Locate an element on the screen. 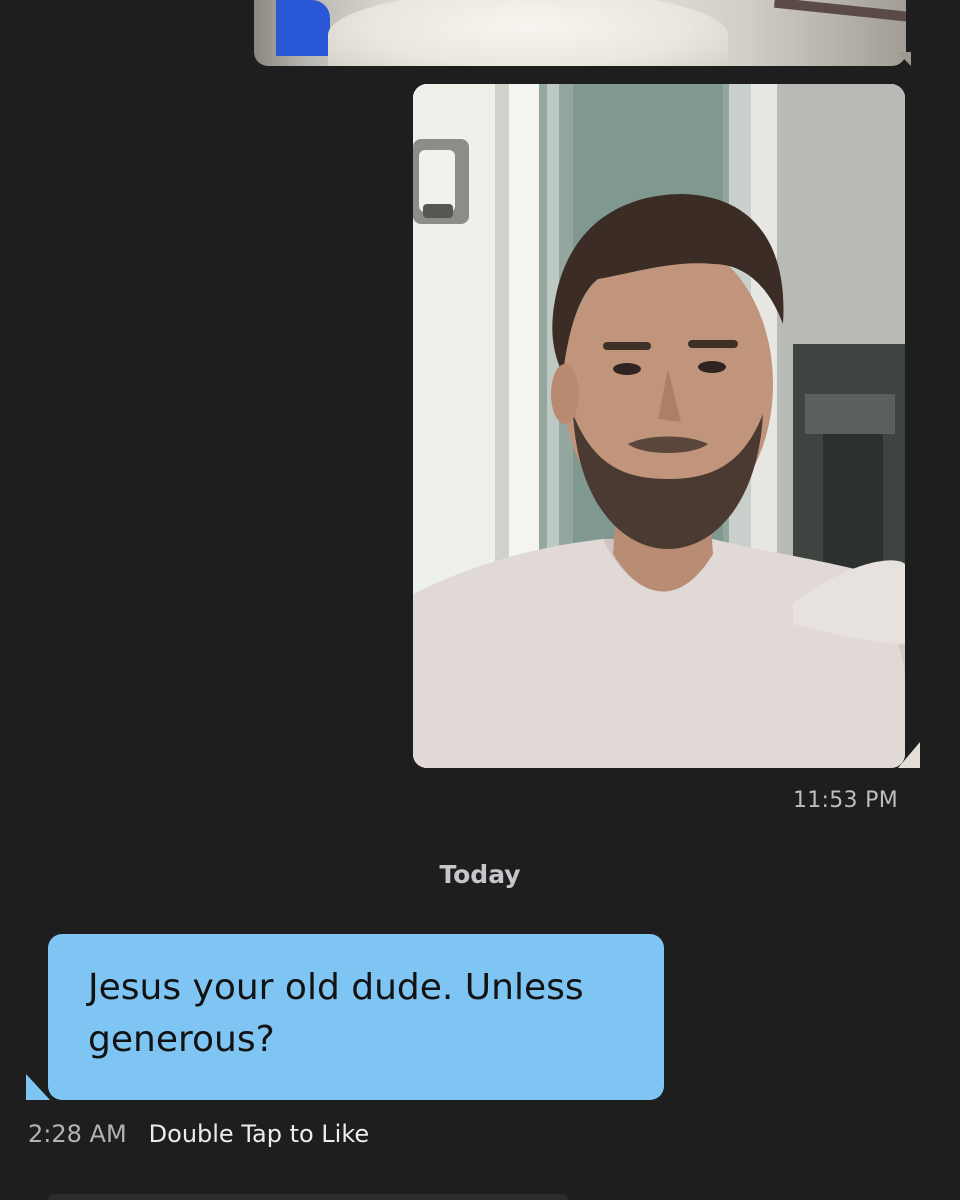  message-meta-row: 2:28 AM Double Tap to Like is located at coordinates (198, 1134).